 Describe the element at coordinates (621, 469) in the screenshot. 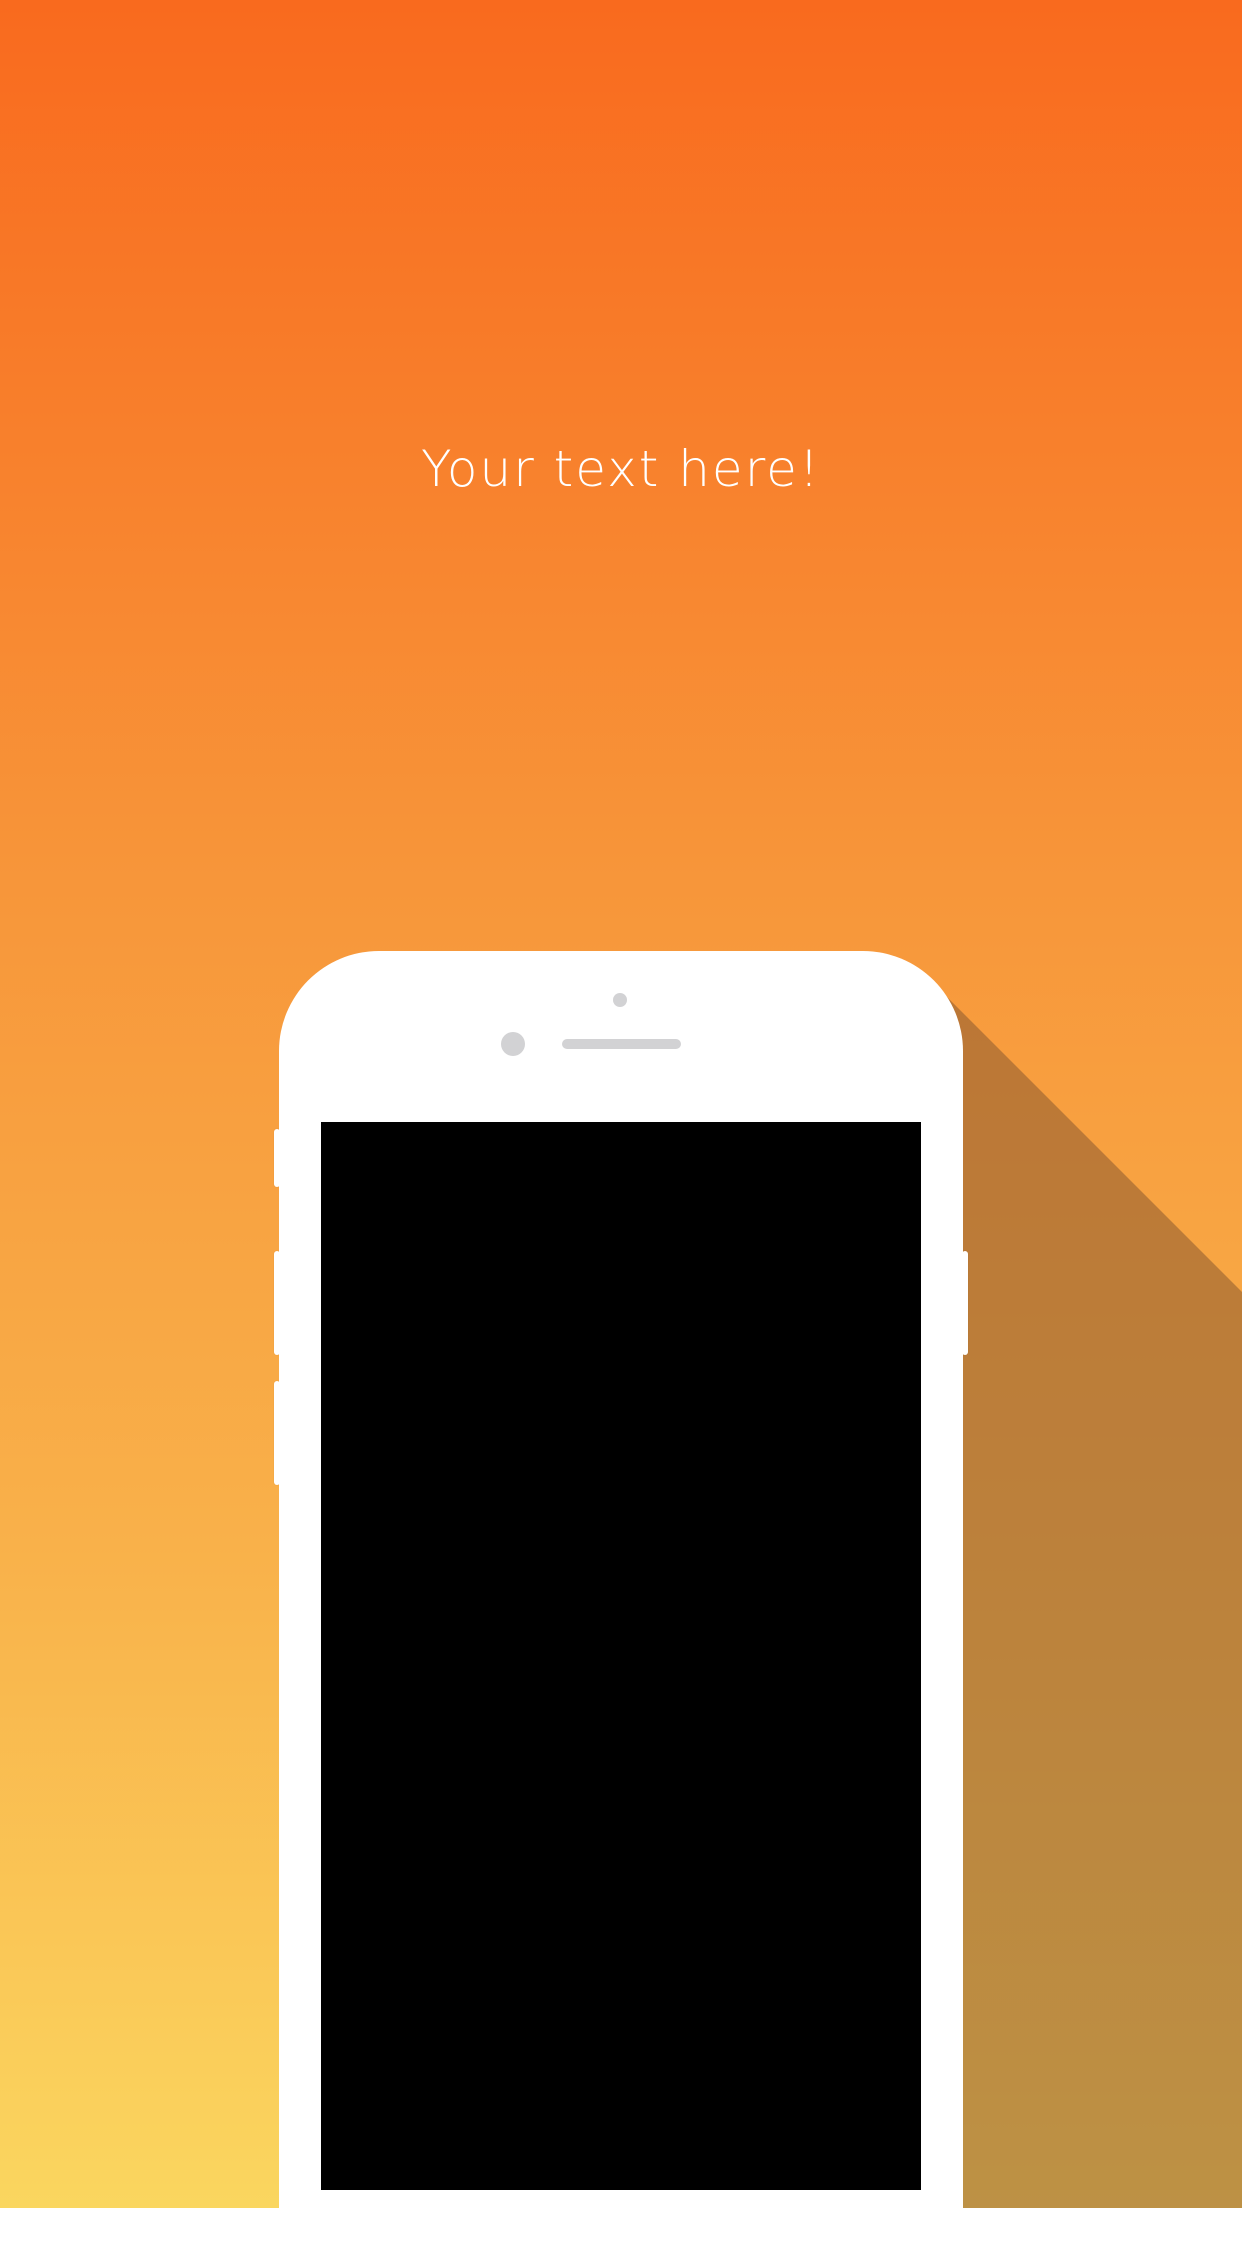

I see `headline-text: Your text here!` at that location.